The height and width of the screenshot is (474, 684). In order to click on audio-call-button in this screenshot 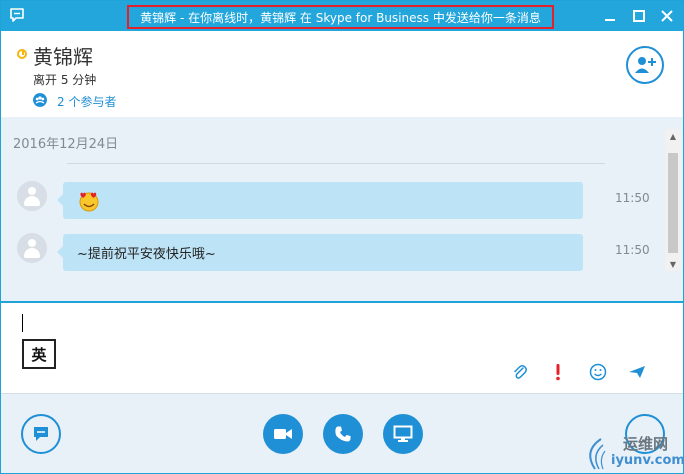, I will do `click(343, 434)`.